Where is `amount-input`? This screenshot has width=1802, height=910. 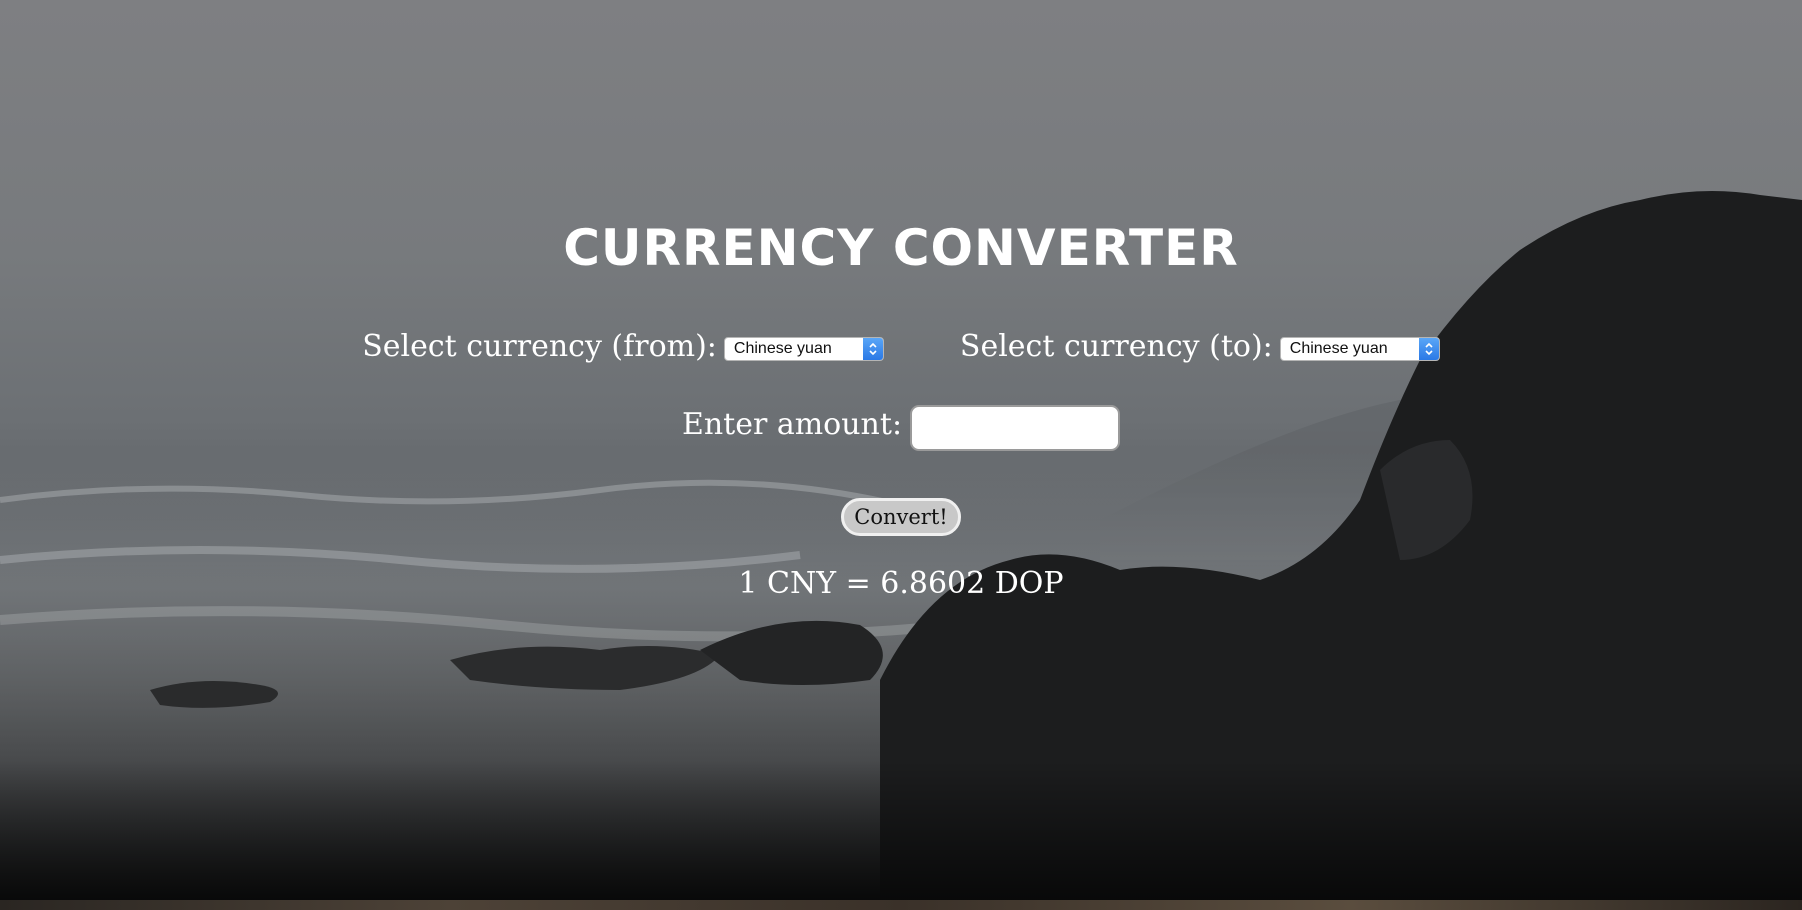
amount-input is located at coordinates (1015, 428).